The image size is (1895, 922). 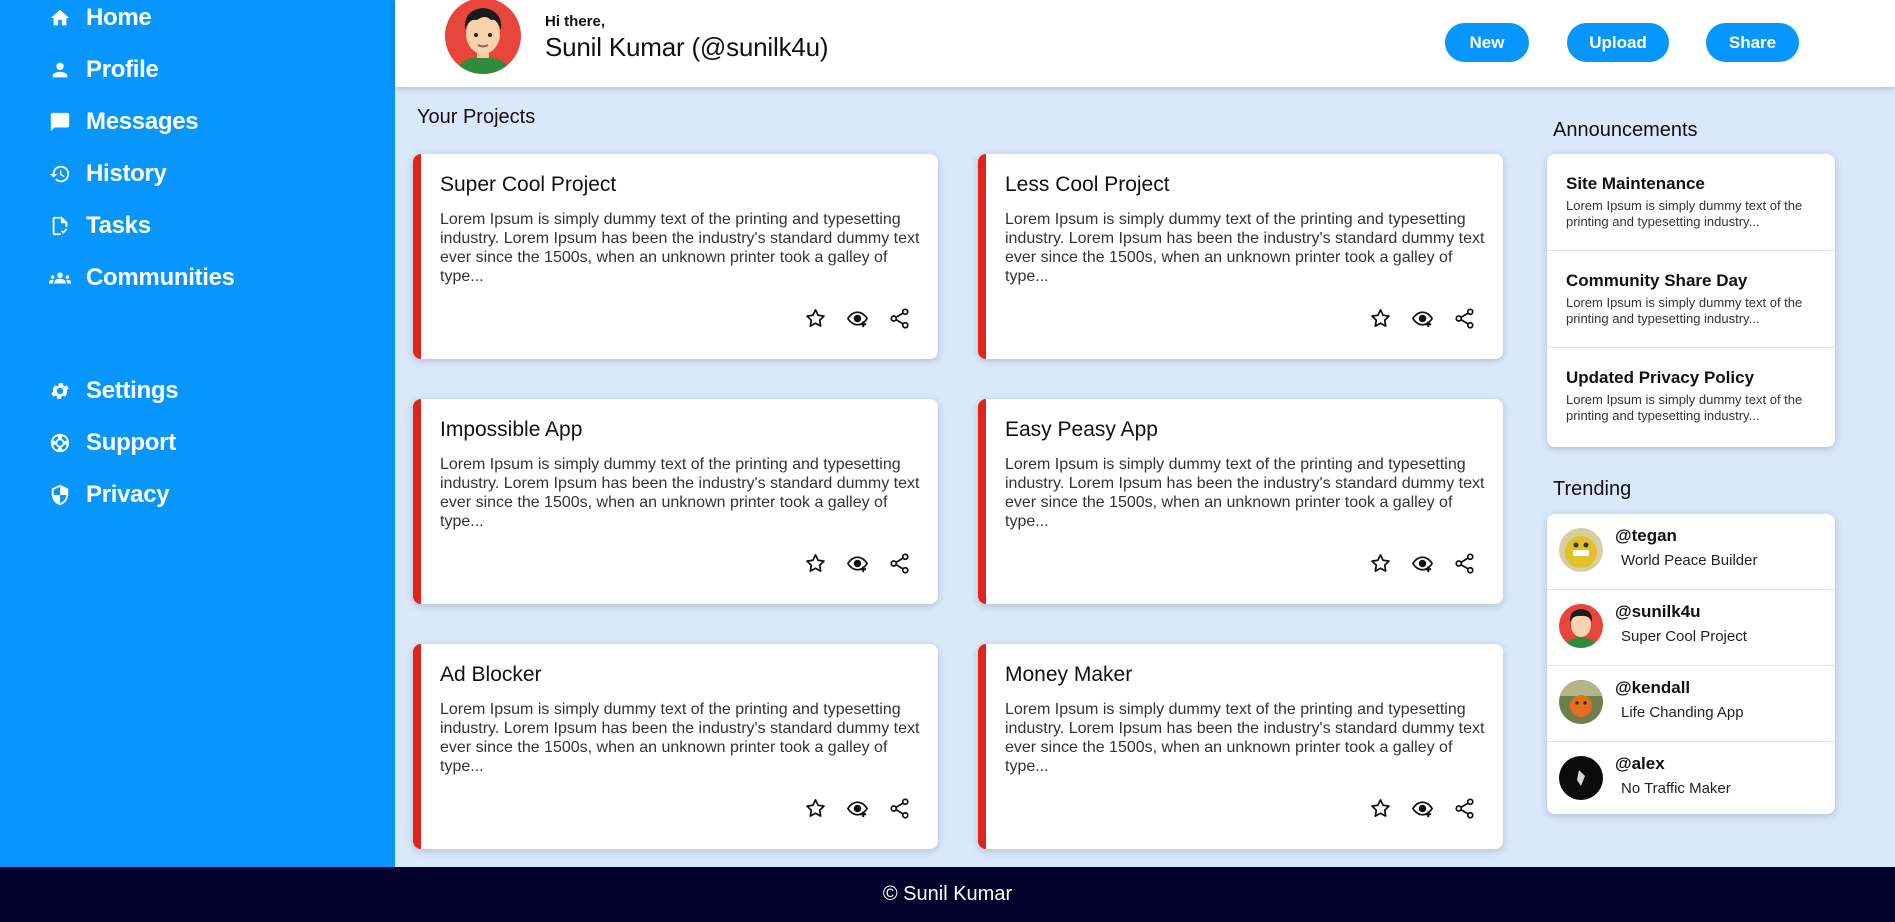 What do you see at coordinates (575, 21) in the screenshot?
I see `greeting-text: Hi there,` at bounding box center [575, 21].